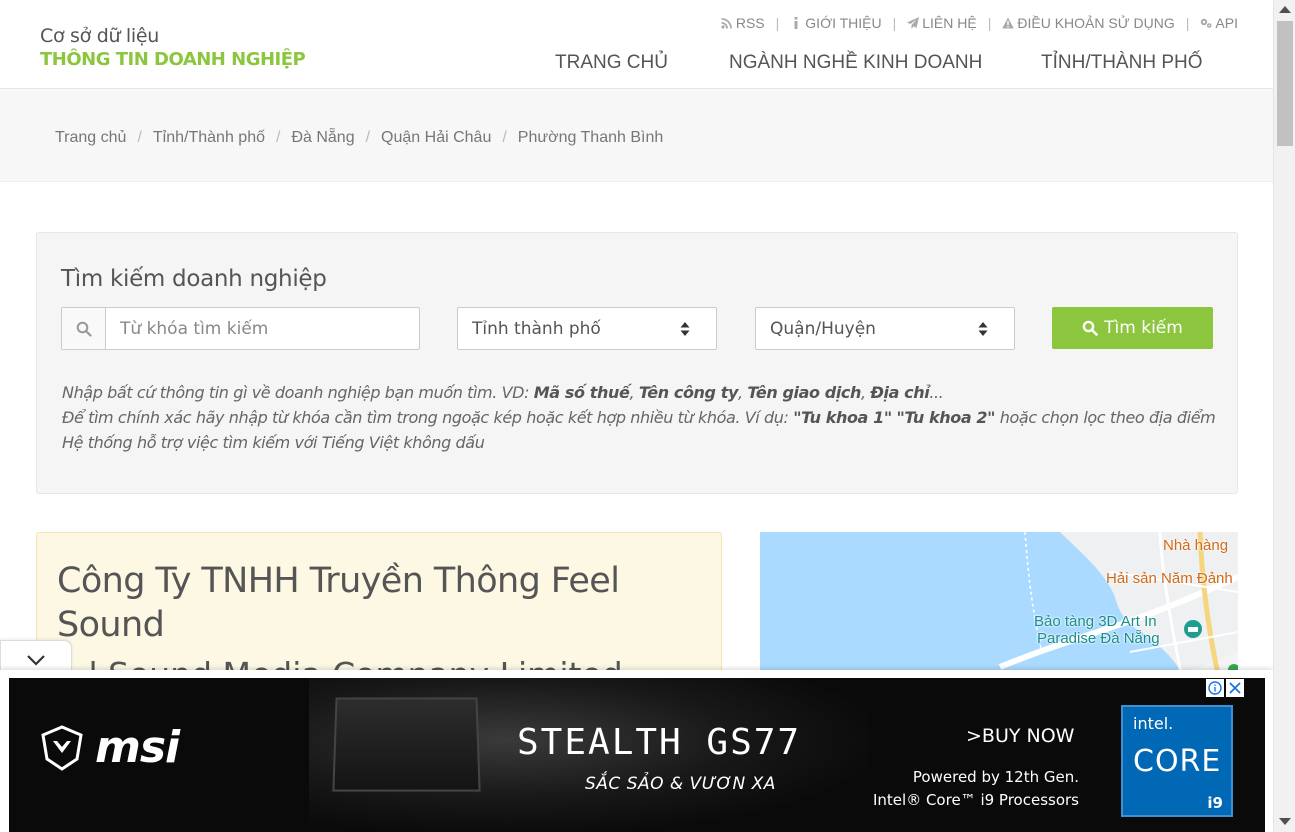  What do you see at coordinates (1098, 638) in the screenshot?
I see `map-label-paradise: Paradise Đà Nẵng` at bounding box center [1098, 638].